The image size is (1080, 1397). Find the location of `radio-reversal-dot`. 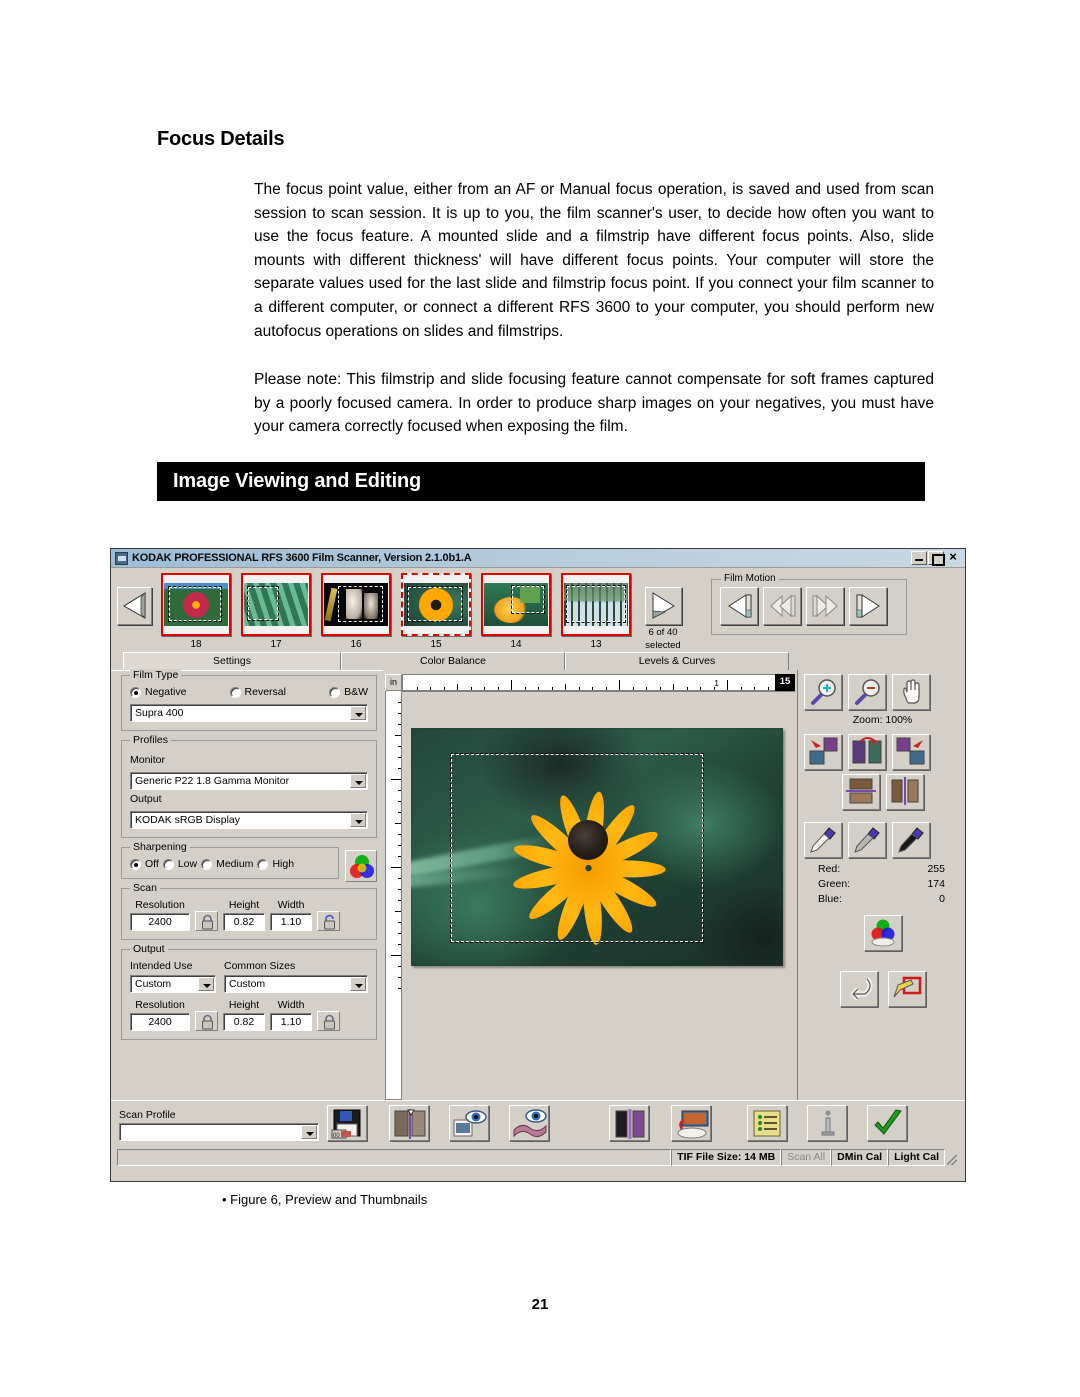

radio-reversal-dot is located at coordinates (235, 692).